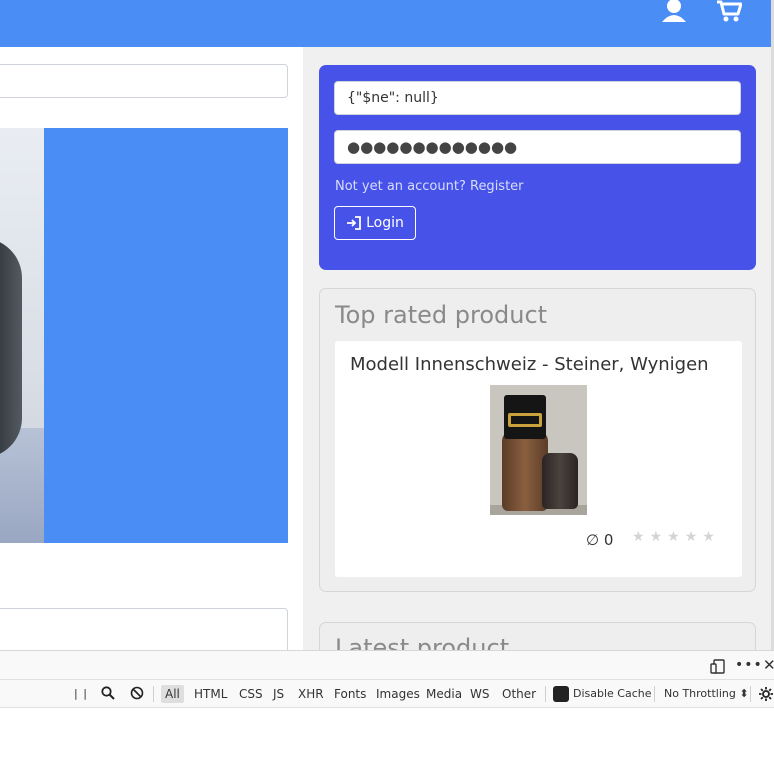  I want to click on login-button: Login, so click(375, 223).